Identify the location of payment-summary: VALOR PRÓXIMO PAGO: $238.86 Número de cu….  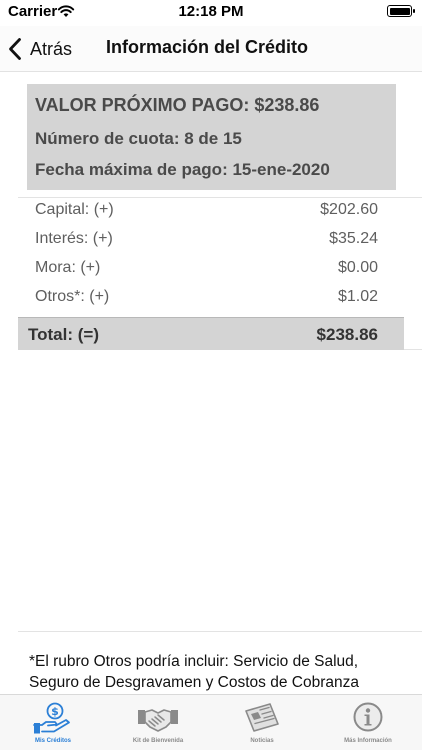
(211, 137).